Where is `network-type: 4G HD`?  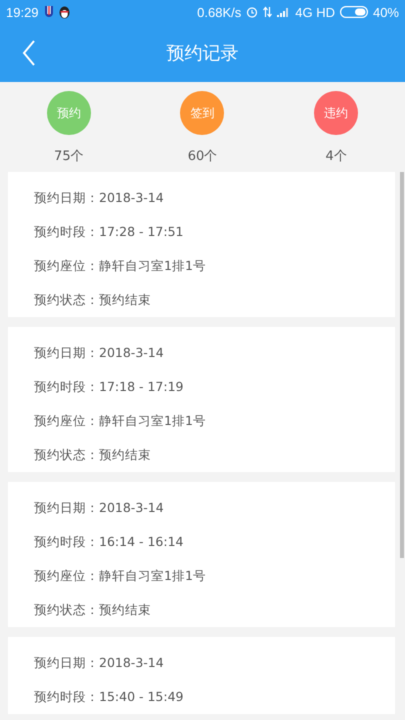
network-type: 4G HD is located at coordinates (315, 12).